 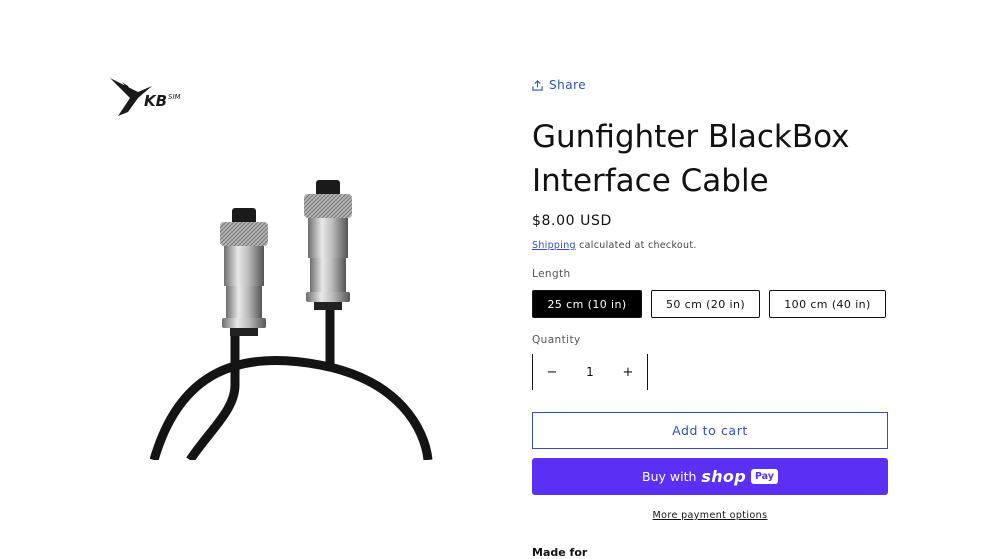 I want to click on shop-pay-button: Buy with shop Pay, so click(x=710, y=476).